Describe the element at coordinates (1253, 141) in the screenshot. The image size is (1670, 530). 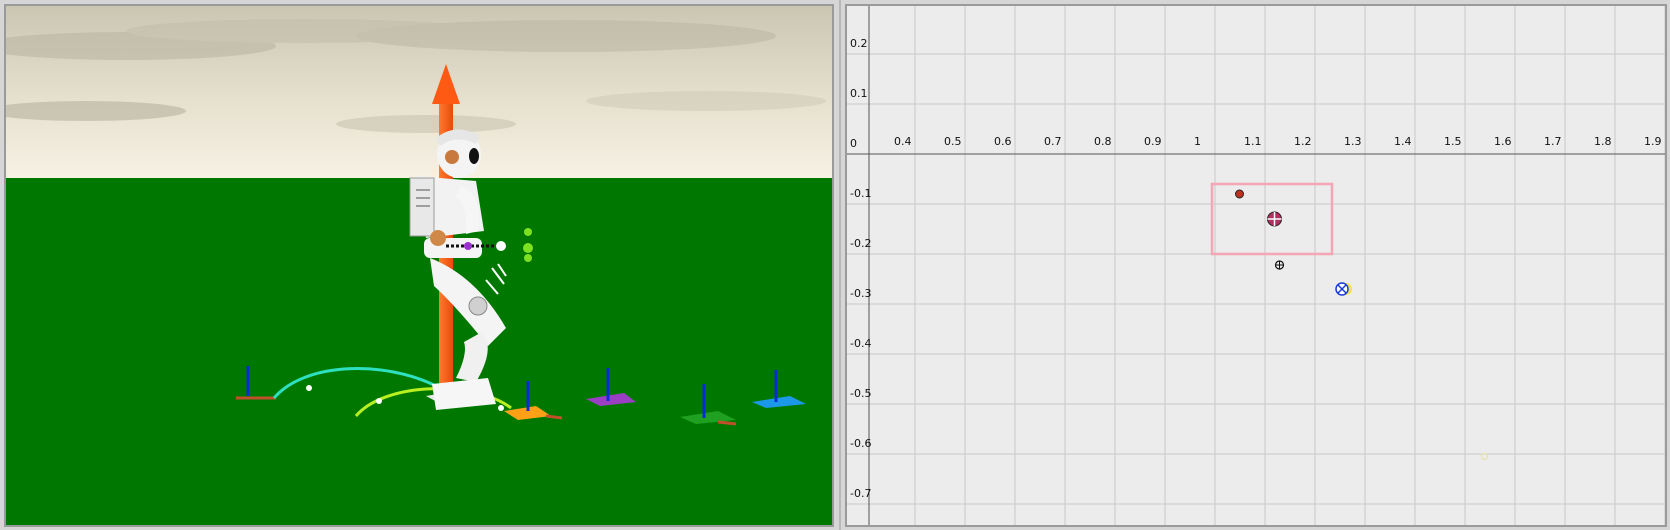
I see `x-tick-label: 1.1` at that location.